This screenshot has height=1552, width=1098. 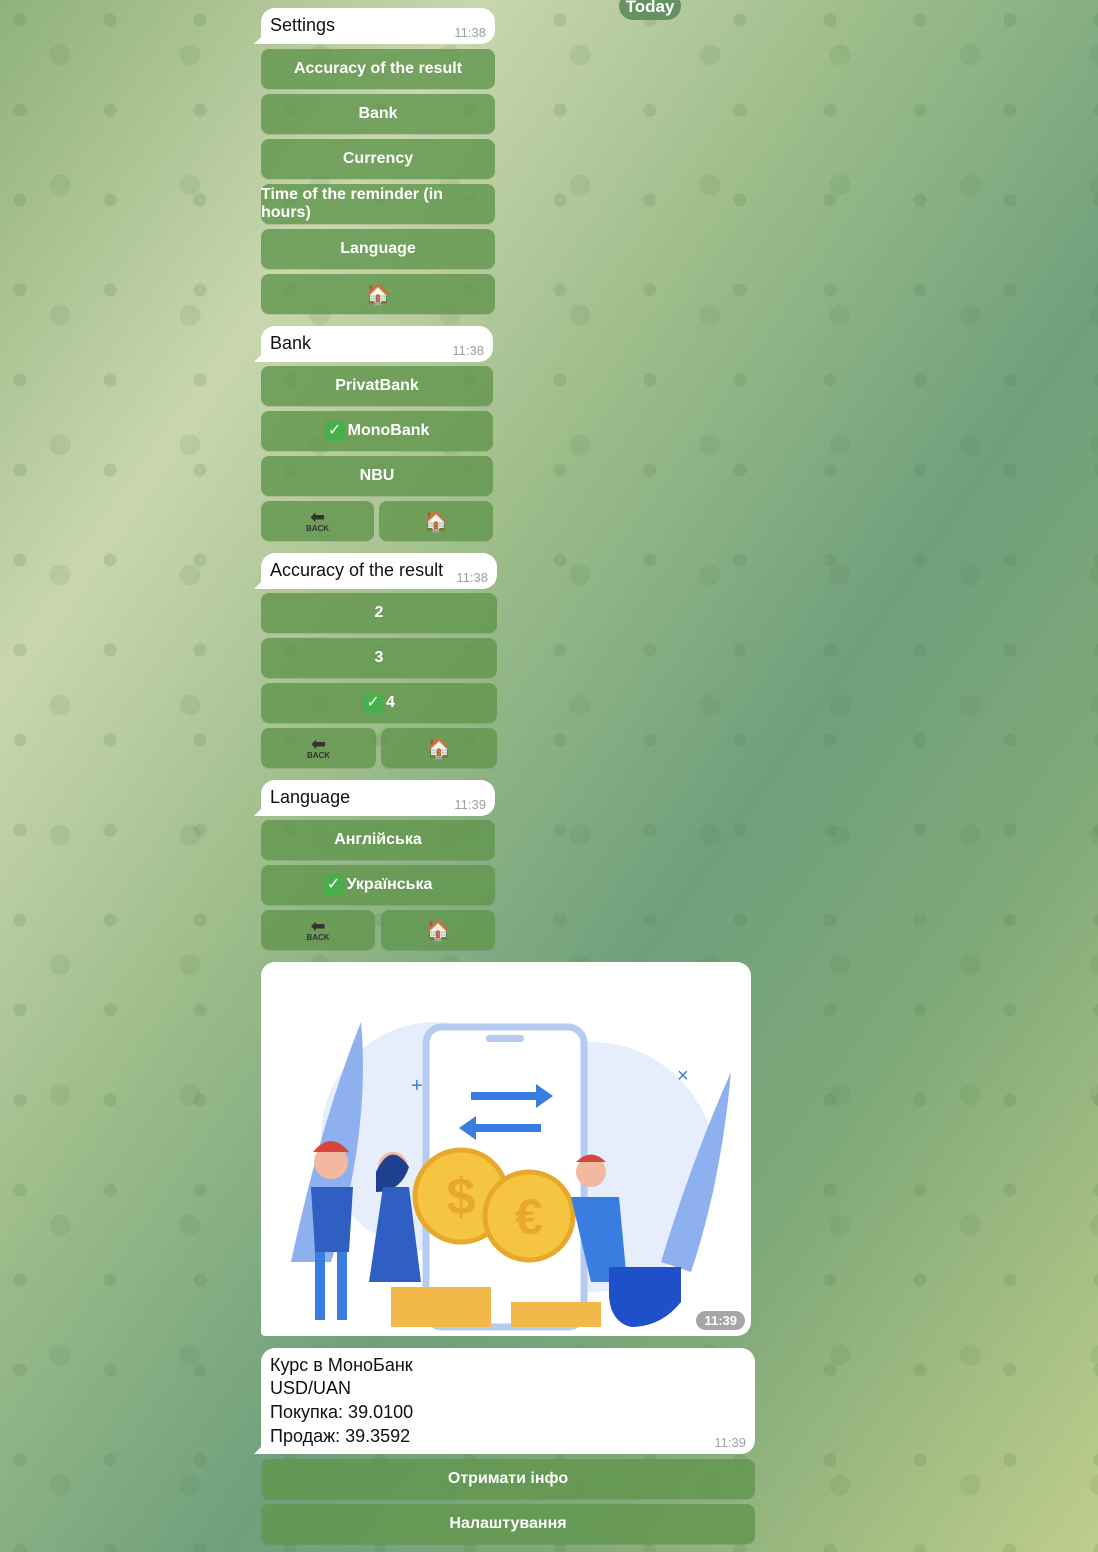 I want to click on date-separator: Today, so click(x=650, y=10).